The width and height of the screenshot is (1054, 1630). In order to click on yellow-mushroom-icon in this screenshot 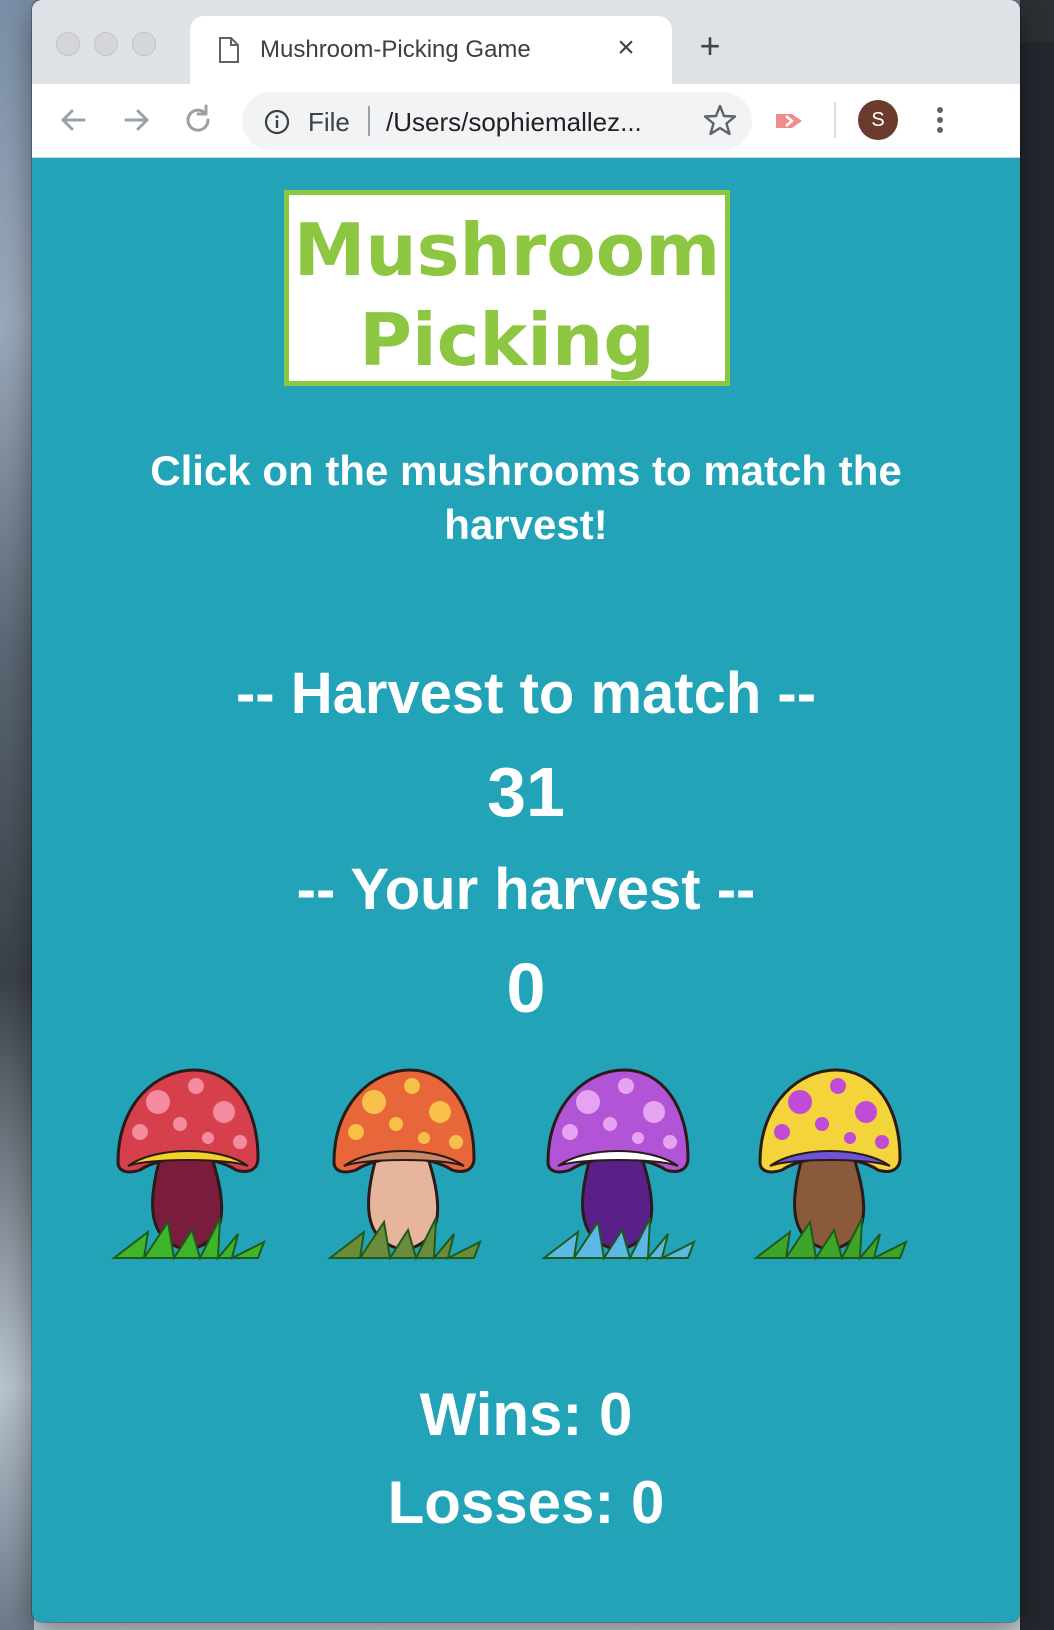, I will do `click(830, 1164)`.